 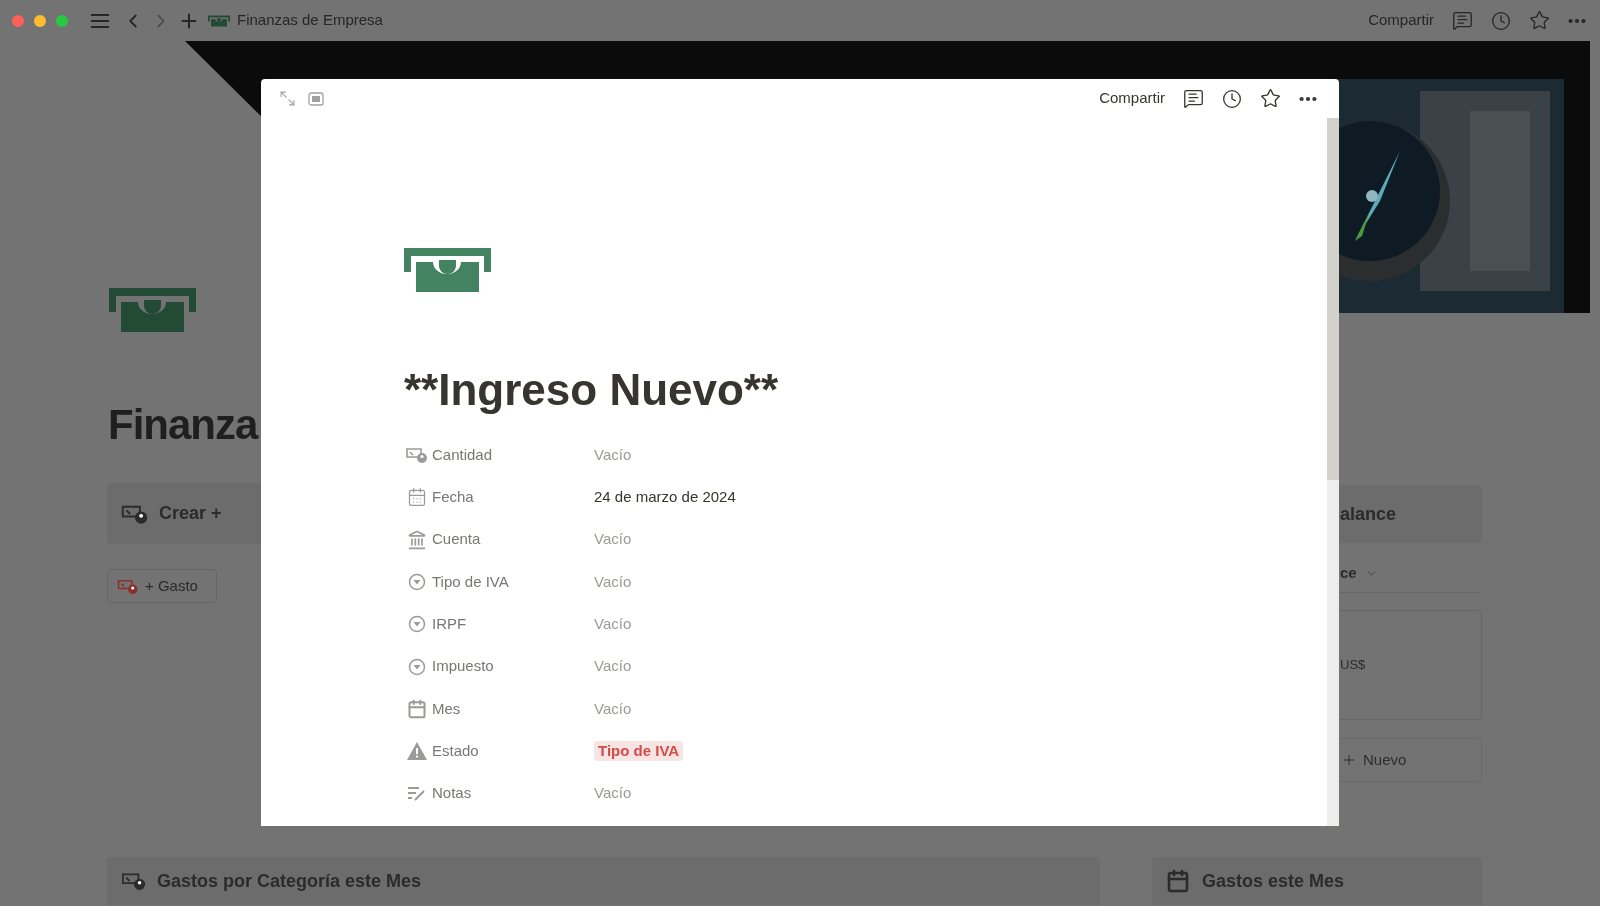 What do you see at coordinates (162, 586) in the screenshot?
I see `expense-button: + Gasto` at bounding box center [162, 586].